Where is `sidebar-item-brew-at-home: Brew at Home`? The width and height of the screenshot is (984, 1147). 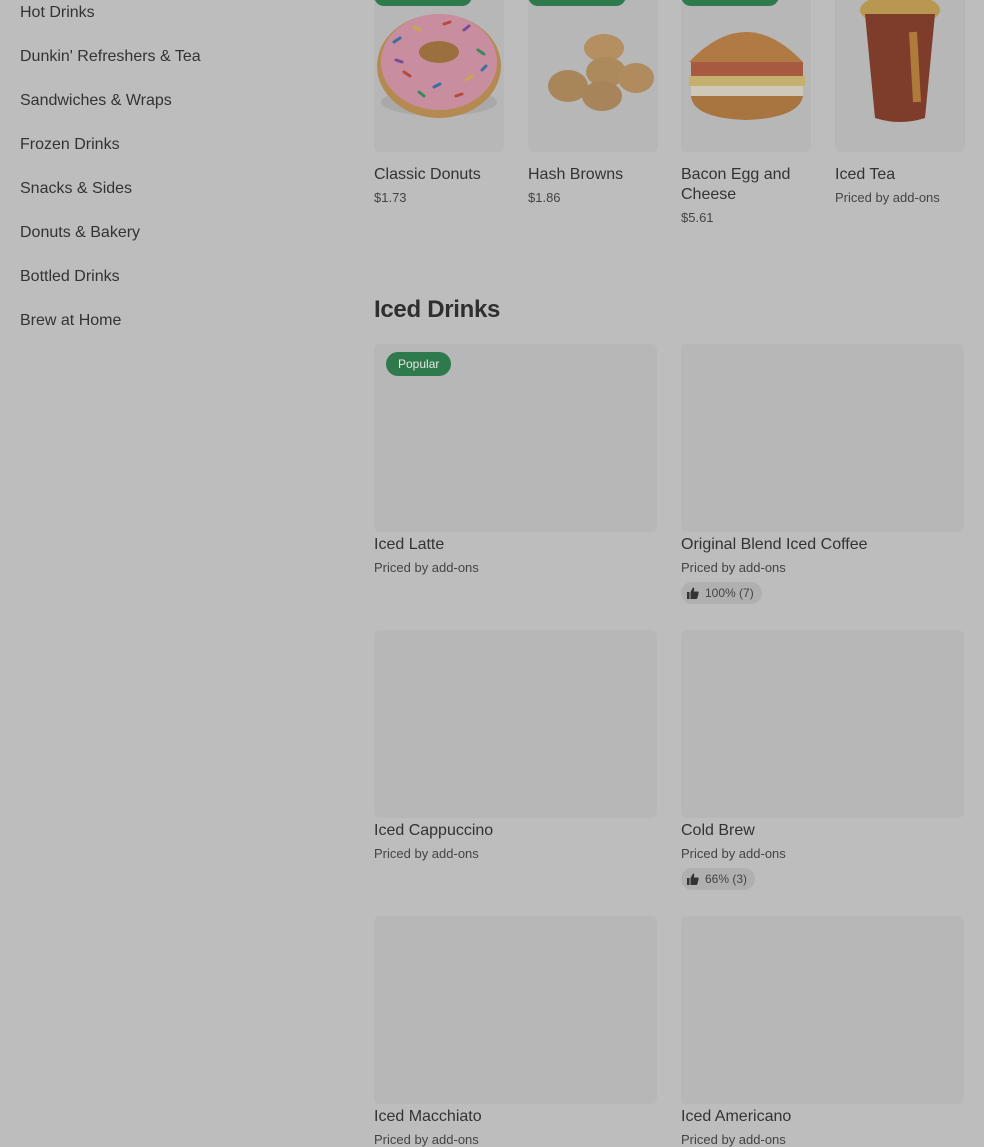 sidebar-item-brew-at-home: Brew at Home is located at coordinates (70, 321).